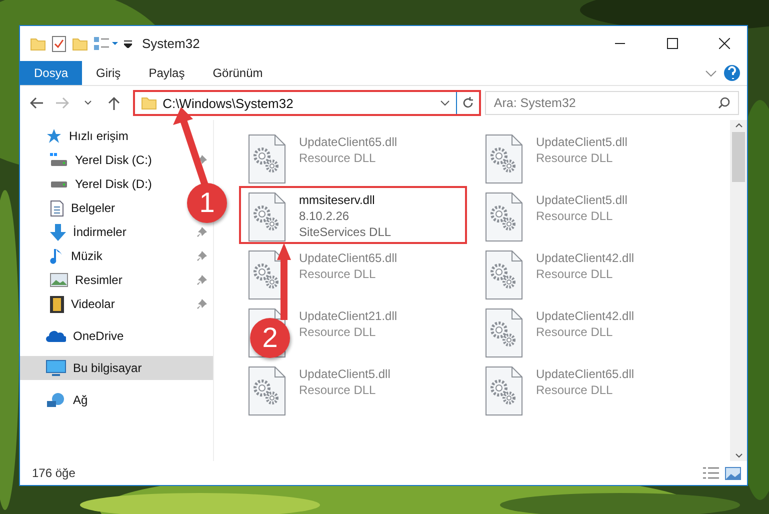 The image size is (769, 514). What do you see at coordinates (59, 44) in the screenshot?
I see `checklist-icon` at bounding box center [59, 44].